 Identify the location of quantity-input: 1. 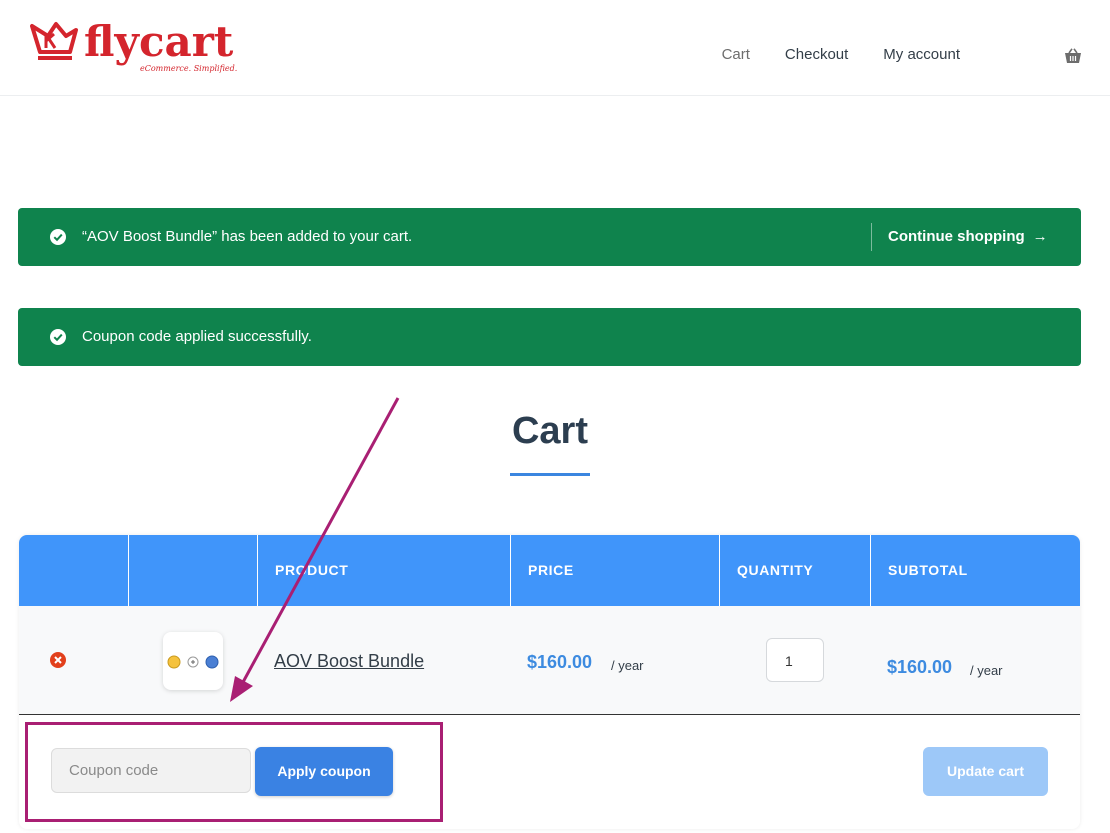
(795, 660).